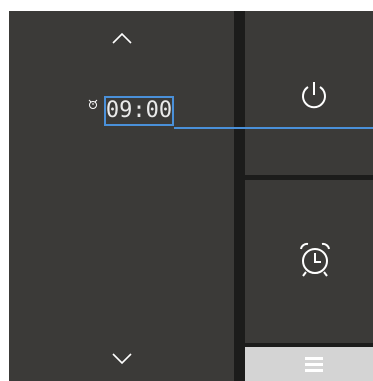 Image resolution: width=373 pixels, height=381 pixels. I want to click on alarm-clock-icon, so click(315, 259).